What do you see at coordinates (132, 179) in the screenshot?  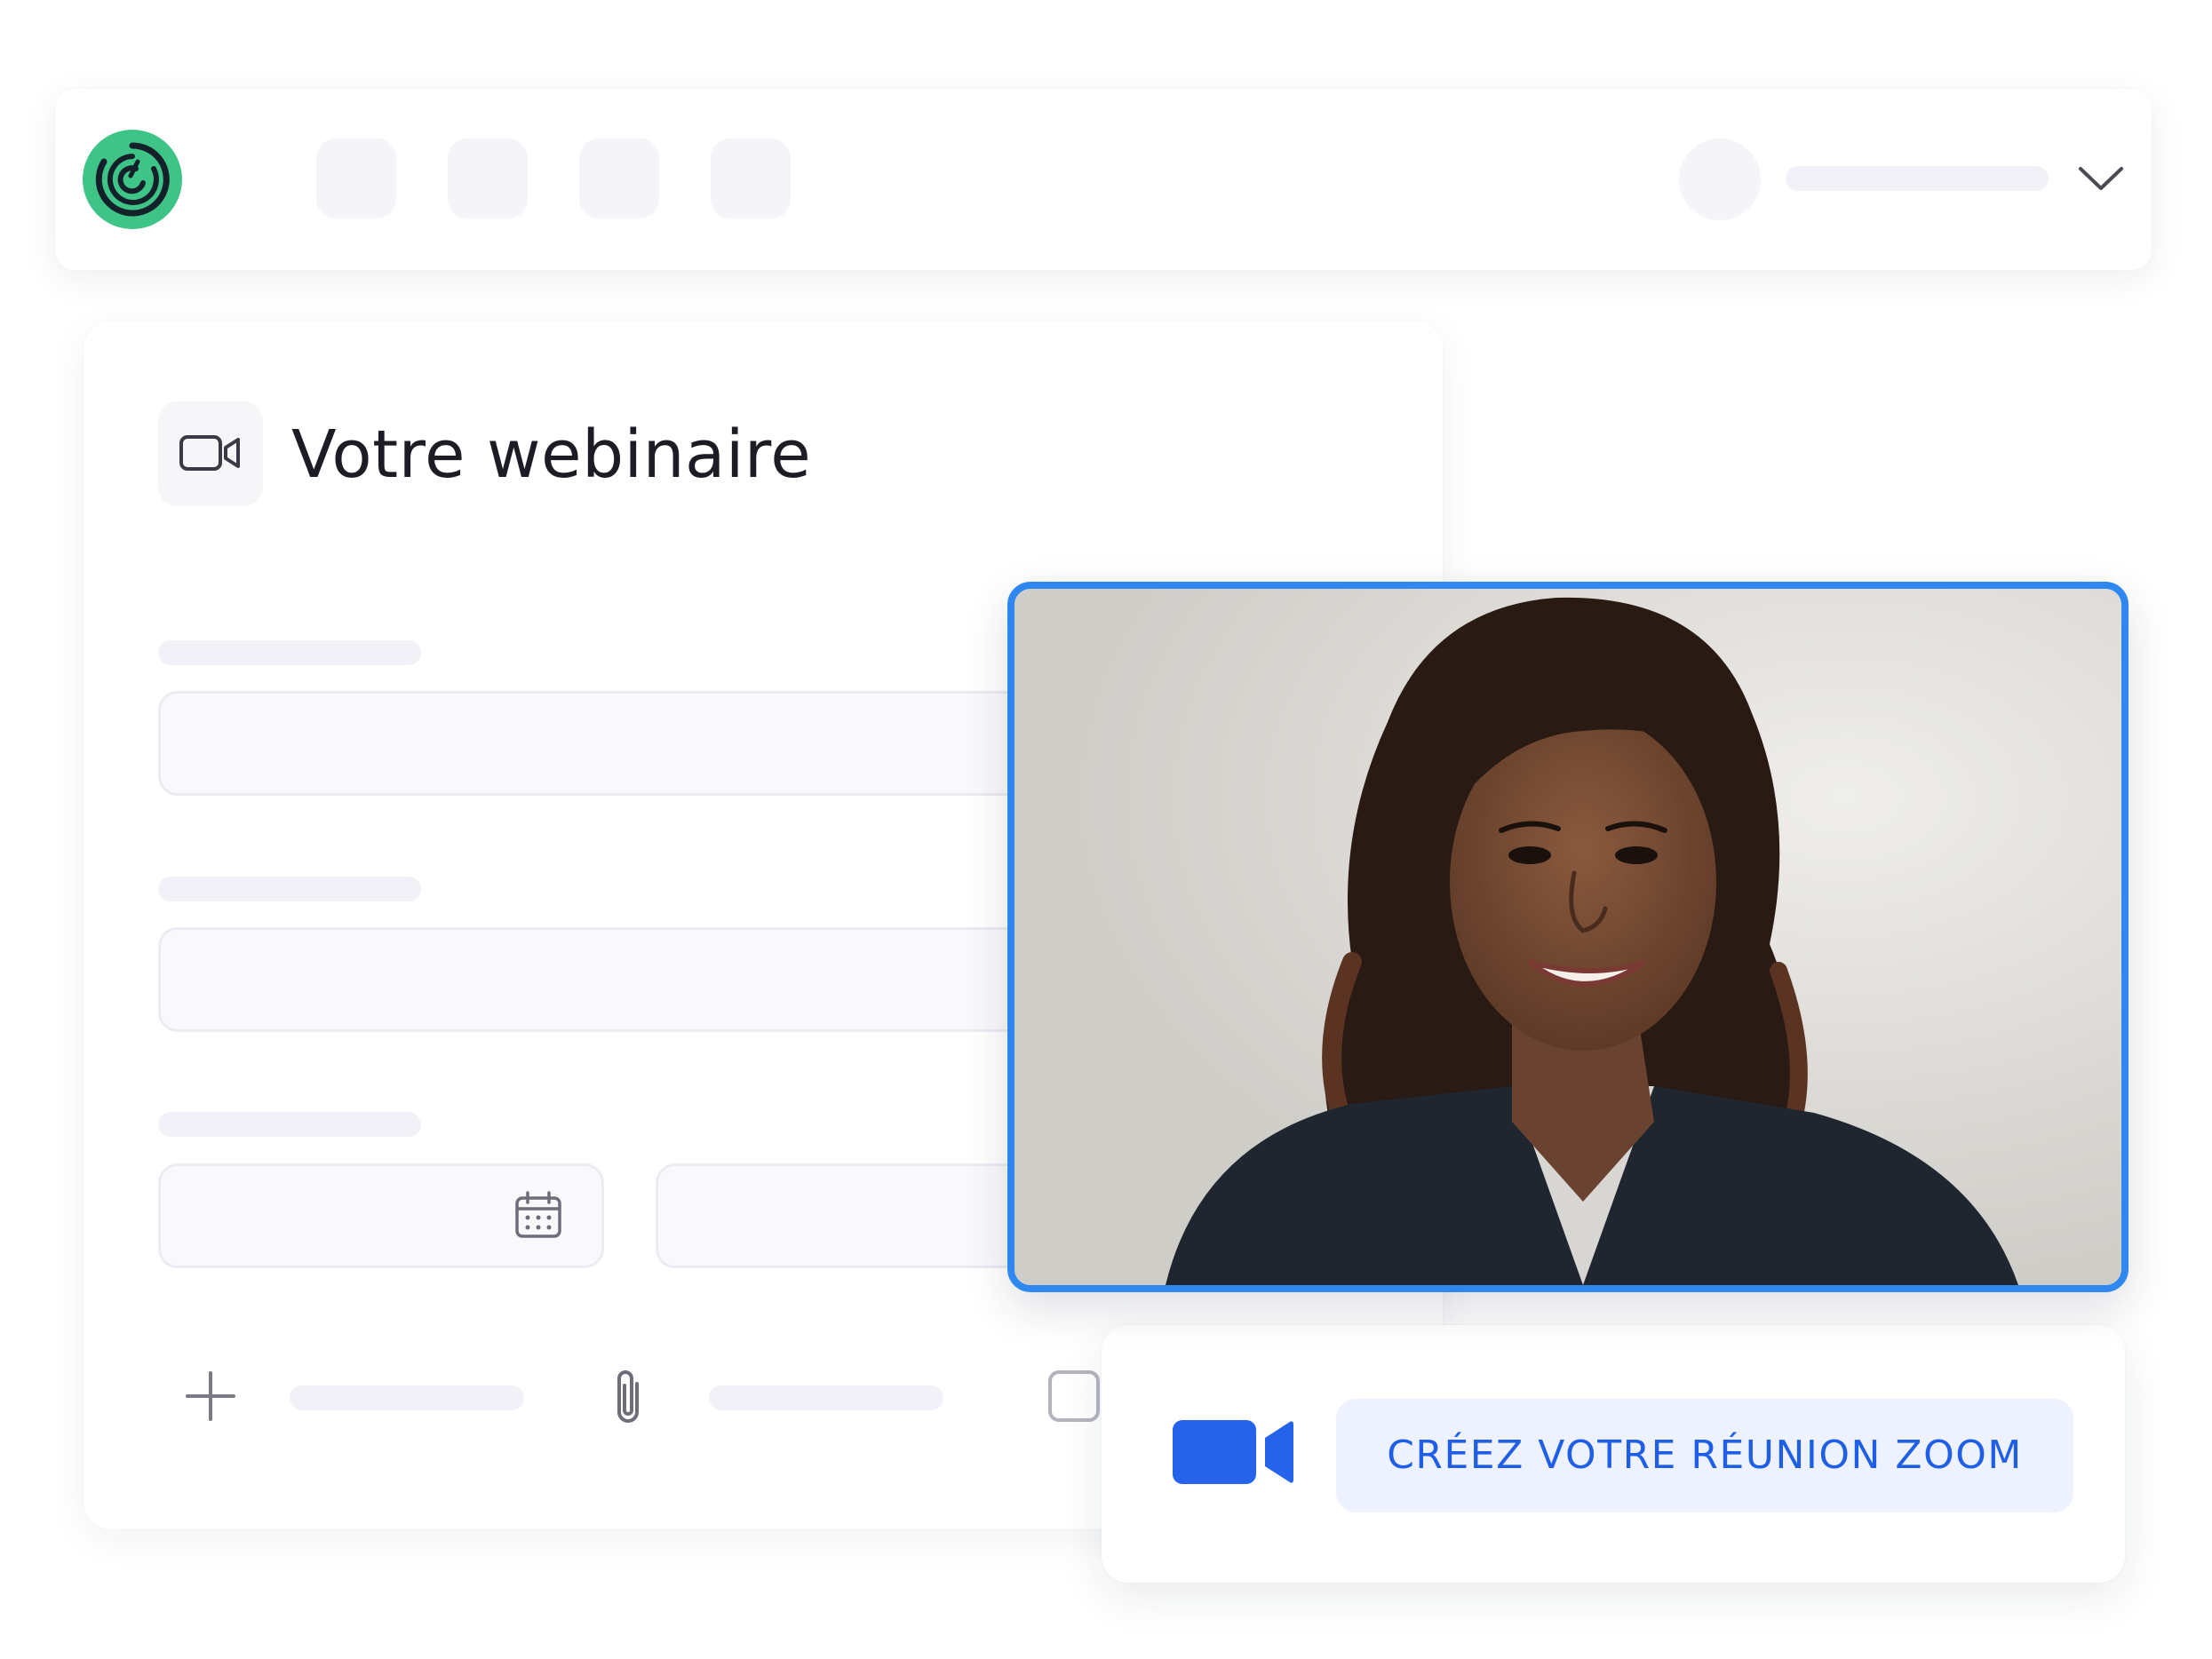 I see `app-logo-icon` at bounding box center [132, 179].